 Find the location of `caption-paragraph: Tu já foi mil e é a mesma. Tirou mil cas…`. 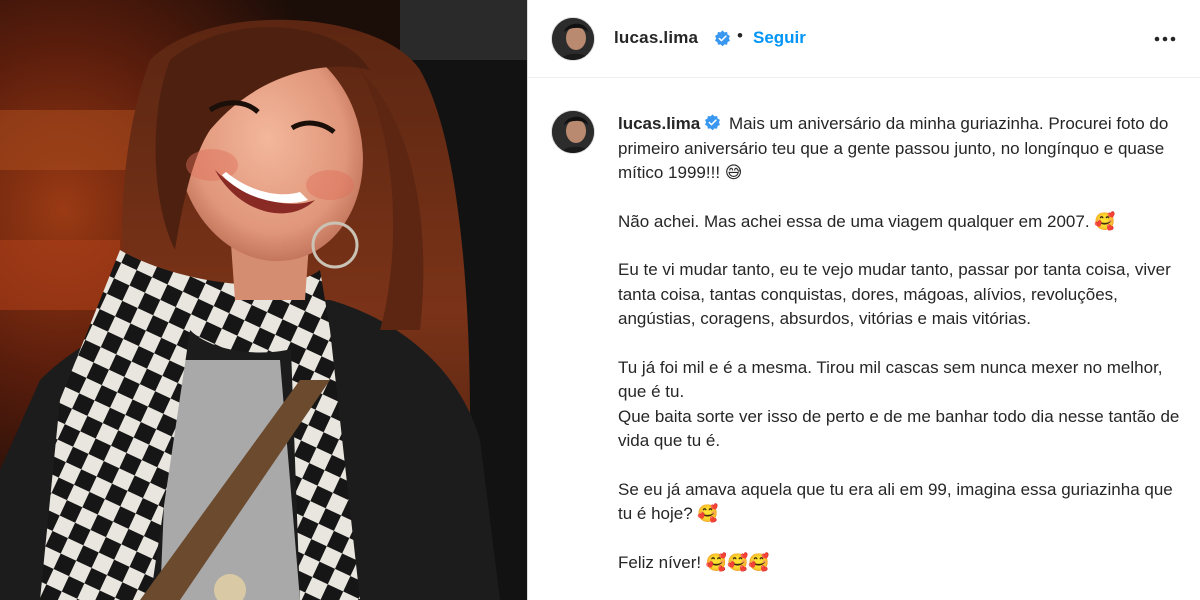

caption-paragraph: Tu já foi mil e é a mesma. Tirou mil cas… is located at coordinates (890, 379).